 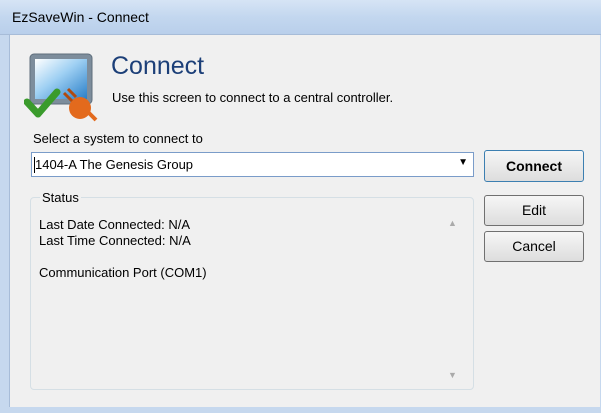 What do you see at coordinates (452, 223) in the screenshot?
I see `scroll-up-icon: ▲` at bounding box center [452, 223].